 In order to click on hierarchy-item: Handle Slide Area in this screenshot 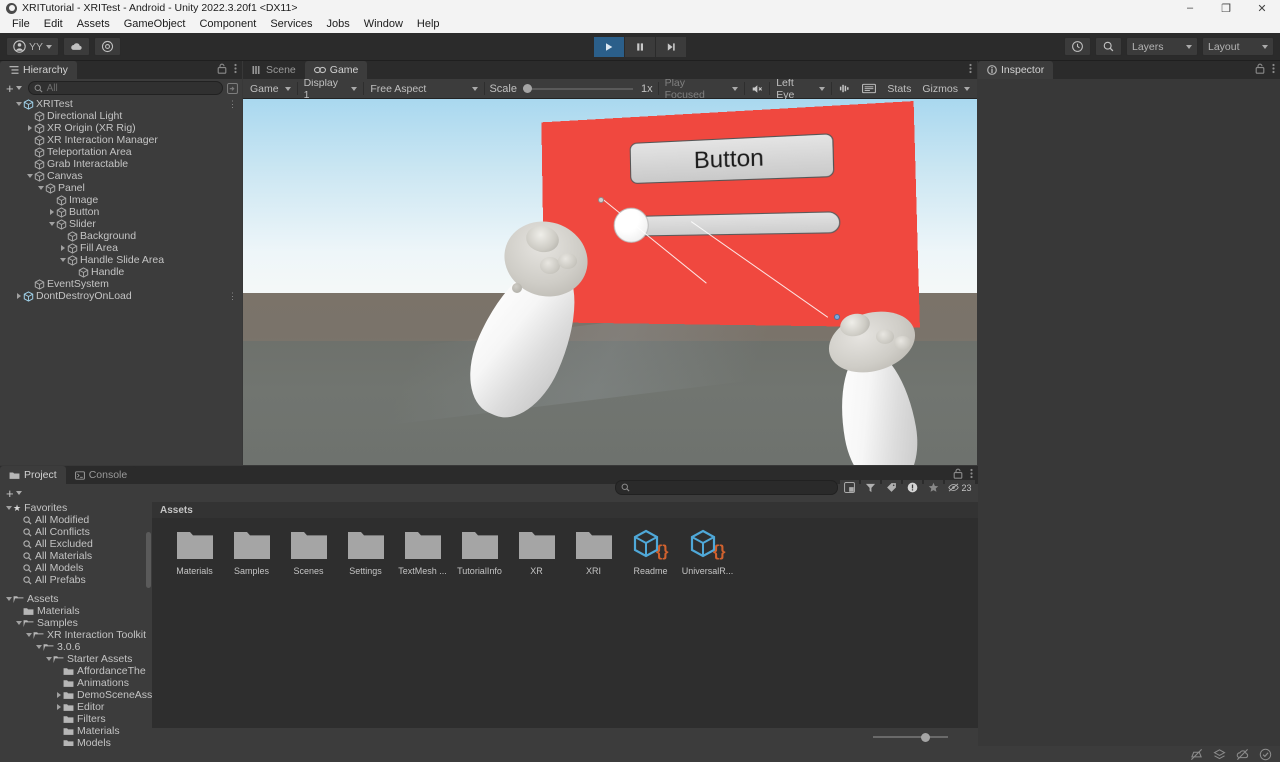, I will do `click(121, 260)`.